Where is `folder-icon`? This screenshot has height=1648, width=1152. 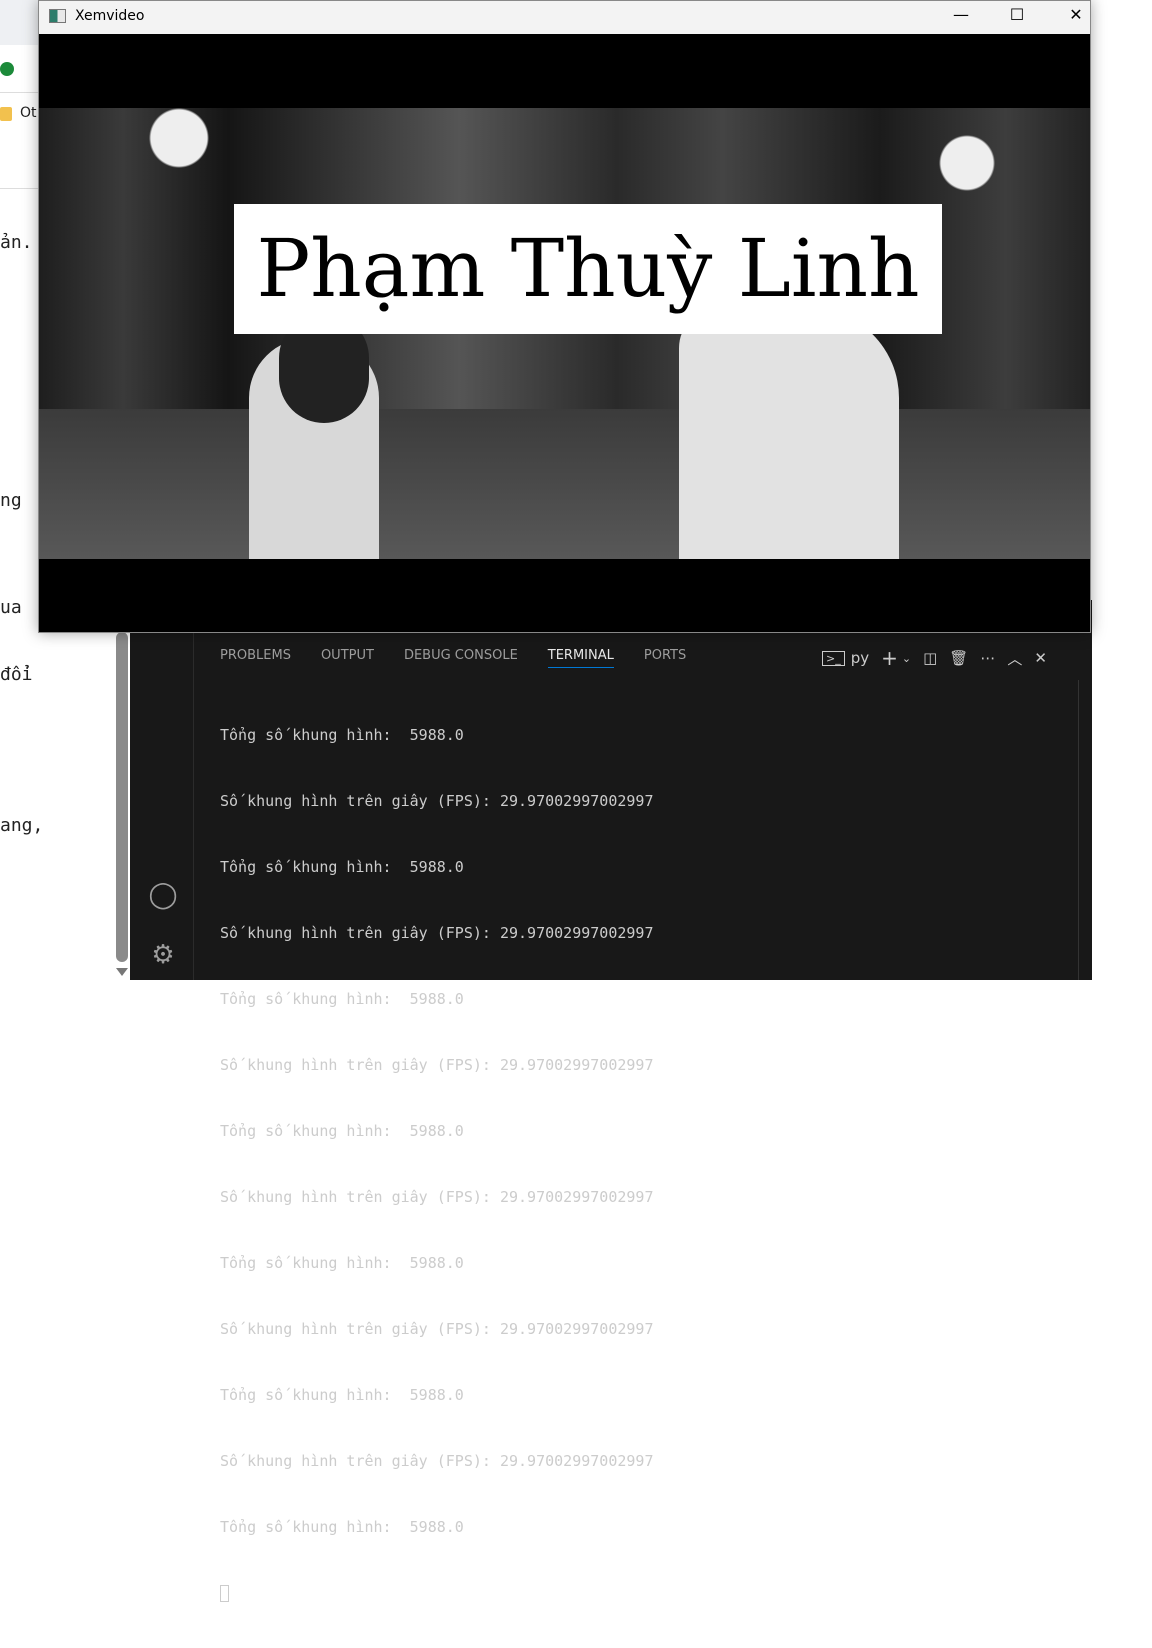
folder-icon is located at coordinates (6, 114).